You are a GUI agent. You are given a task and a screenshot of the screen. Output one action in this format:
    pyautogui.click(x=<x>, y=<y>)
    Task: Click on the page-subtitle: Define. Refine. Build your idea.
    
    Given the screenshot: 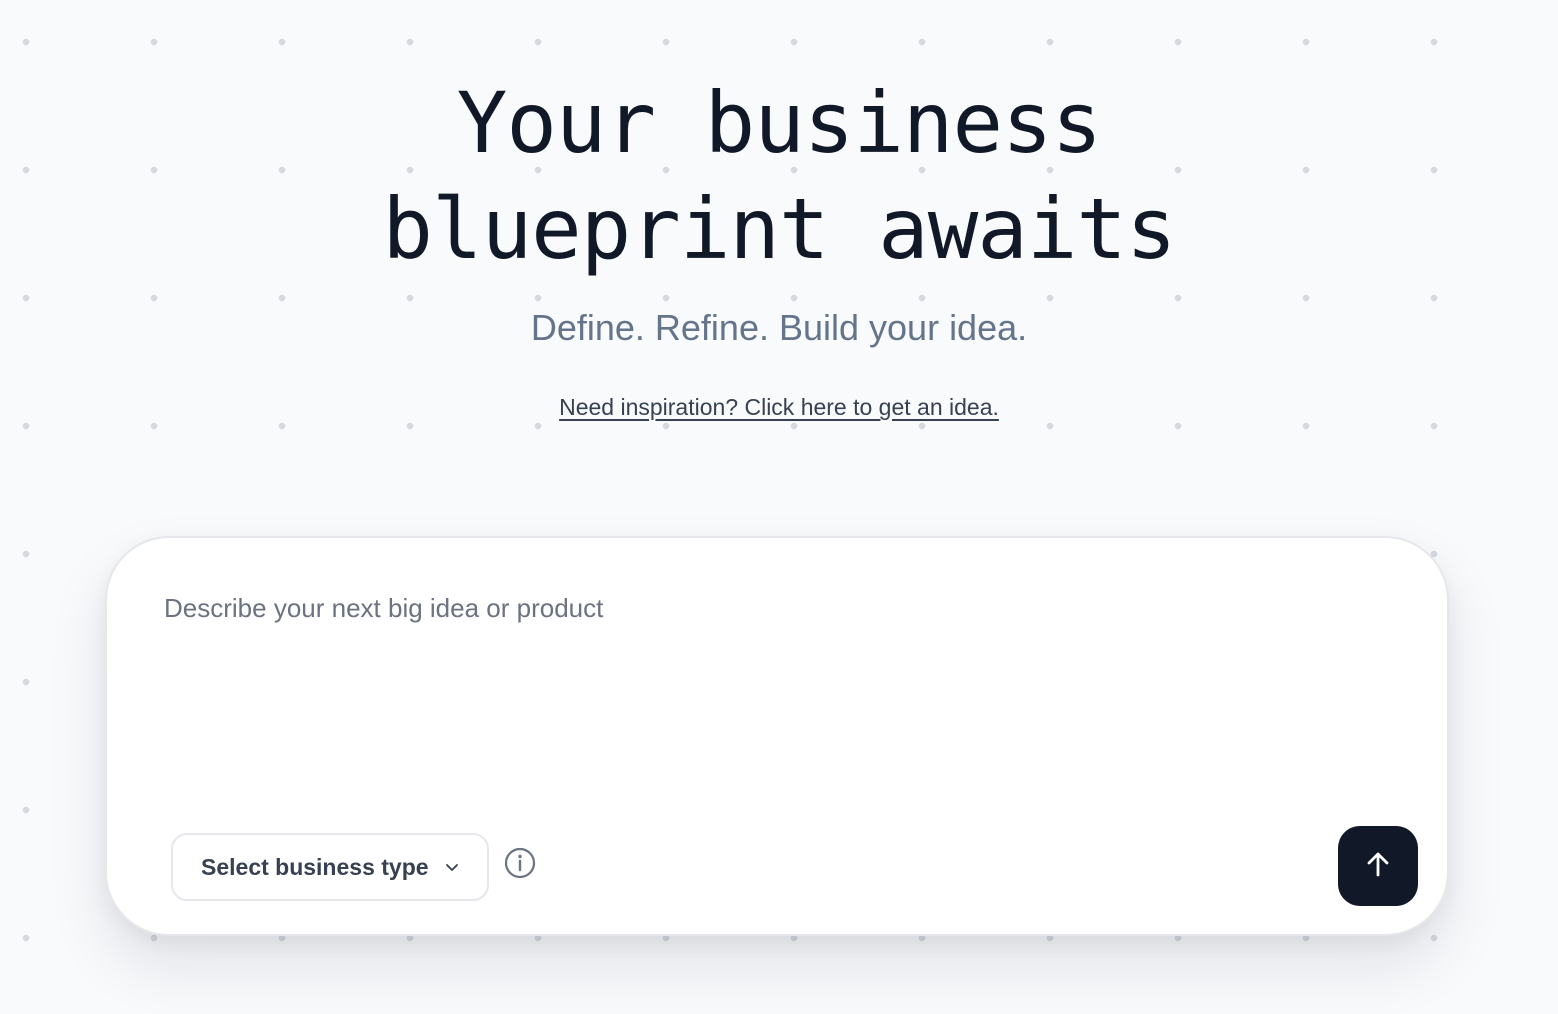 What is the action you would take?
    pyautogui.click(x=779, y=327)
    